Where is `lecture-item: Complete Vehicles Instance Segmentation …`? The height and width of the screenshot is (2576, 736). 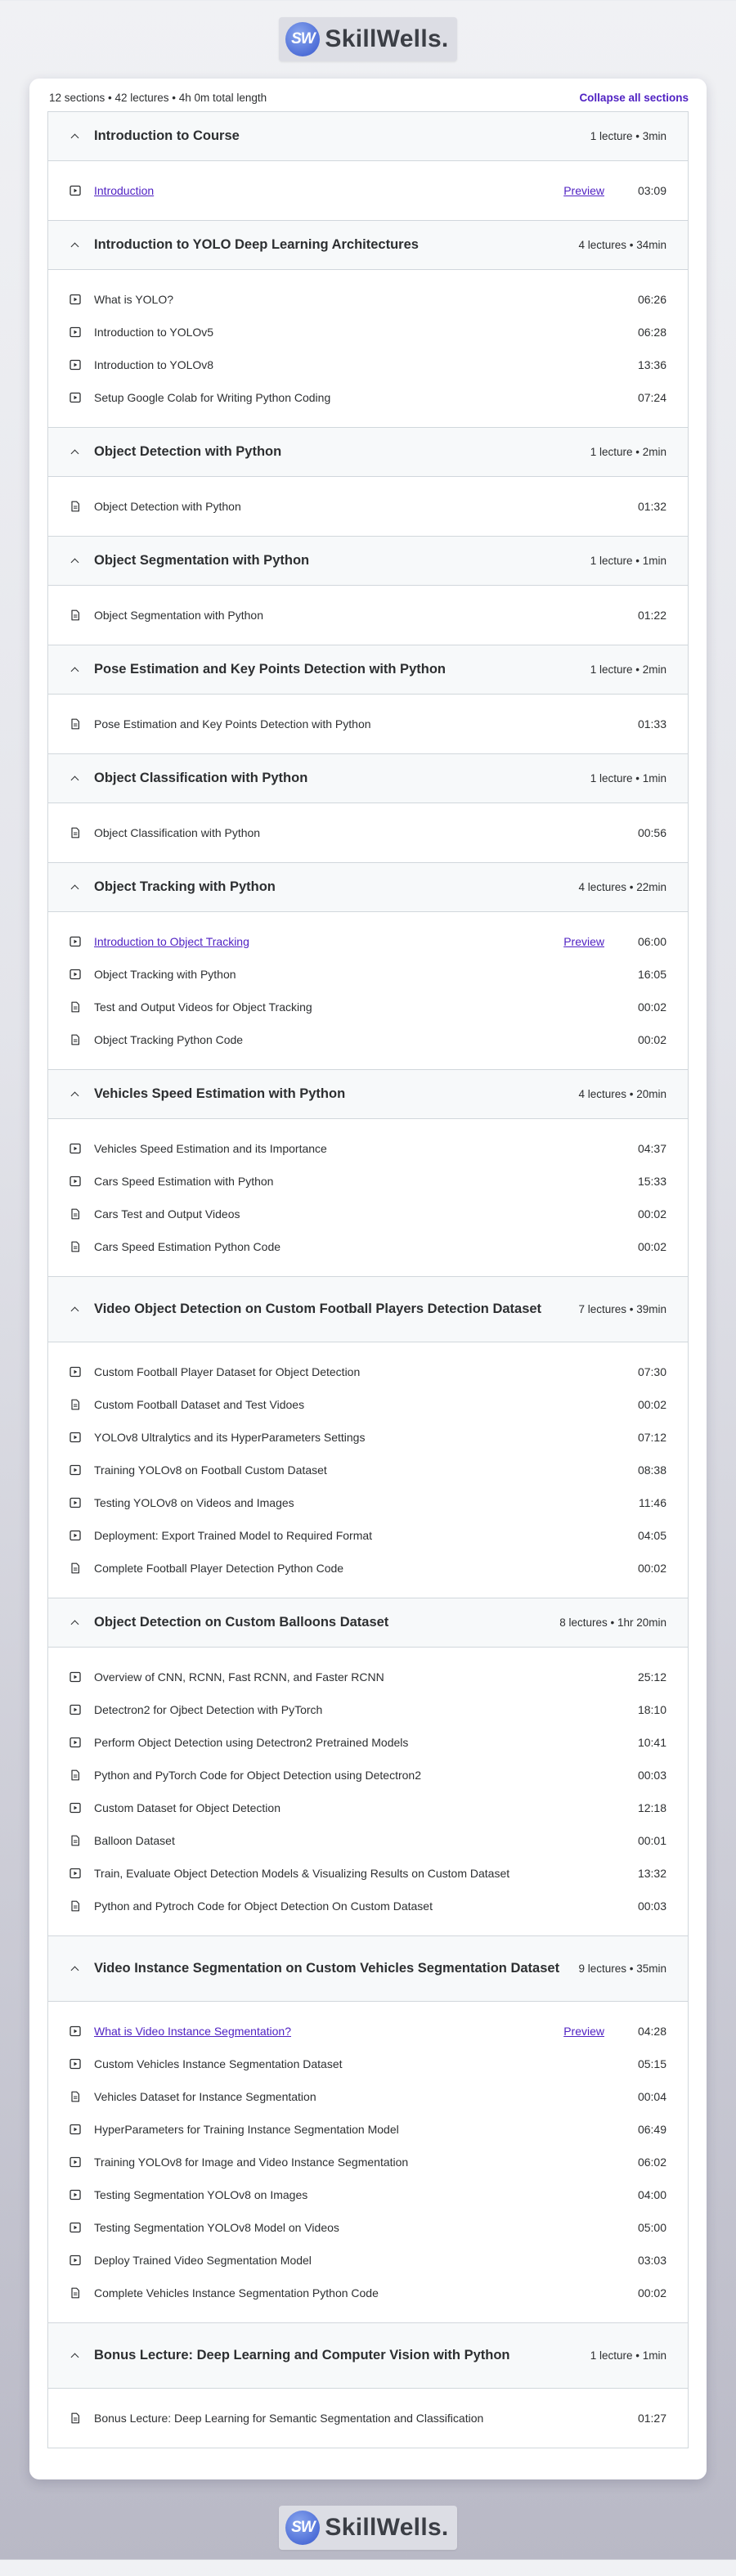
lecture-item: Complete Vehicles Instance Segmentation … is located at coordinates (368, 2293).